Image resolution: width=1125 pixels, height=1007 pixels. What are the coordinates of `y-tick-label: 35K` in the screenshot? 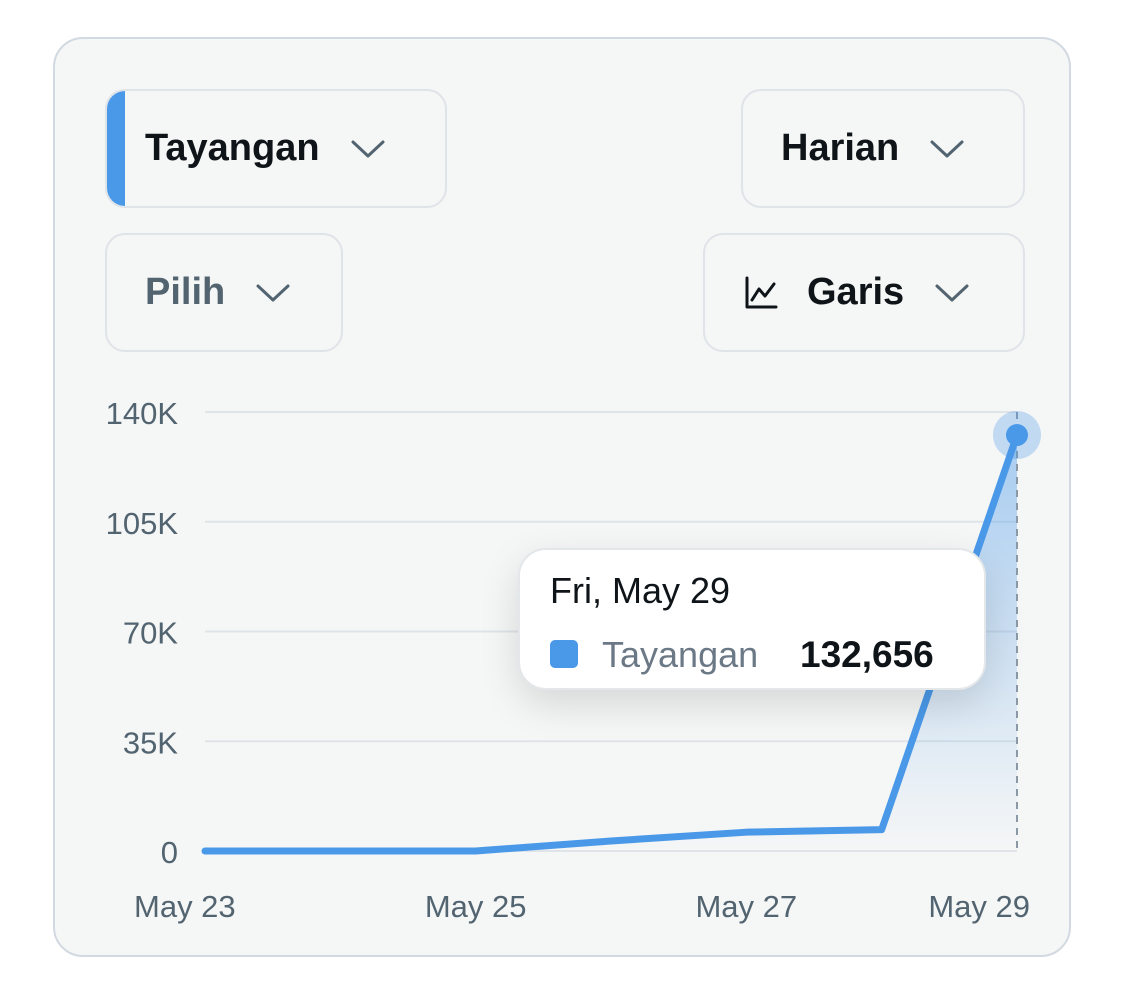 It's located at (150, 742).